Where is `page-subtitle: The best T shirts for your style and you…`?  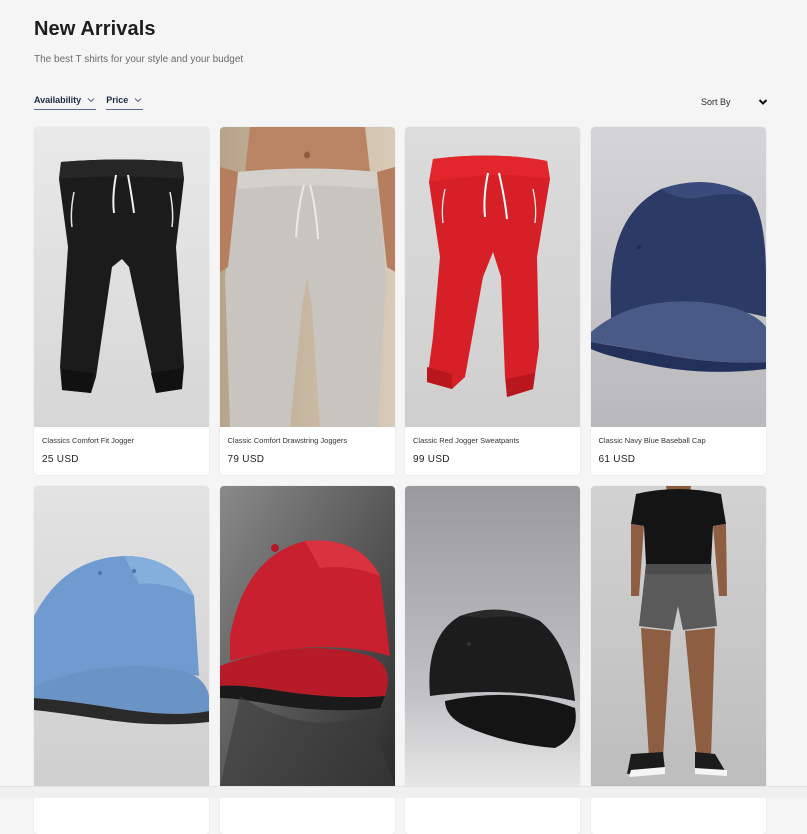 page-subtitle: The best T shirts for your style and you… is located at coordinates (139, 59).